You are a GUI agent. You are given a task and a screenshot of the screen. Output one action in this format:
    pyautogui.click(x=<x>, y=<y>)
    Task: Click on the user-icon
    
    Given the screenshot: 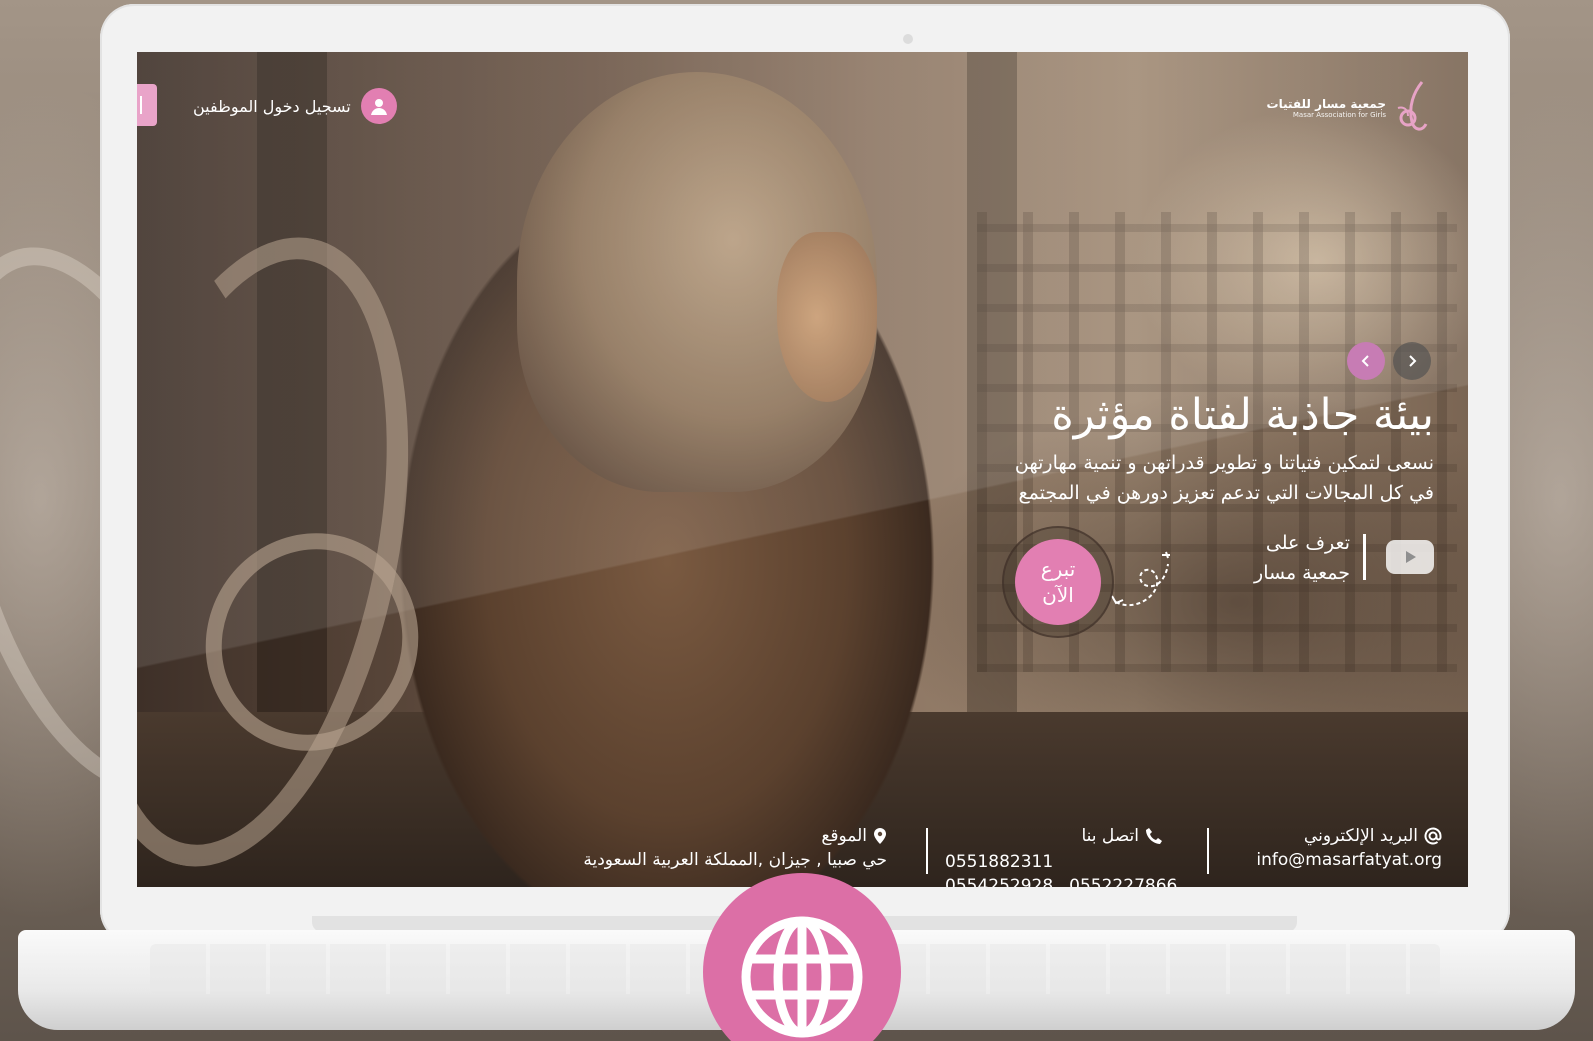 What is the action you would take?
    pyautogui.click(x=378, y=106)
    